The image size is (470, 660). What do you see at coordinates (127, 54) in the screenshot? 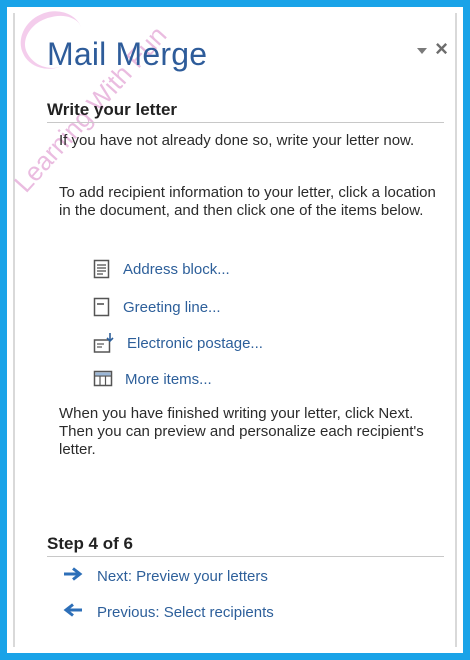
I see `pane-title: Mail Merge` at bounding box center [127, 54].